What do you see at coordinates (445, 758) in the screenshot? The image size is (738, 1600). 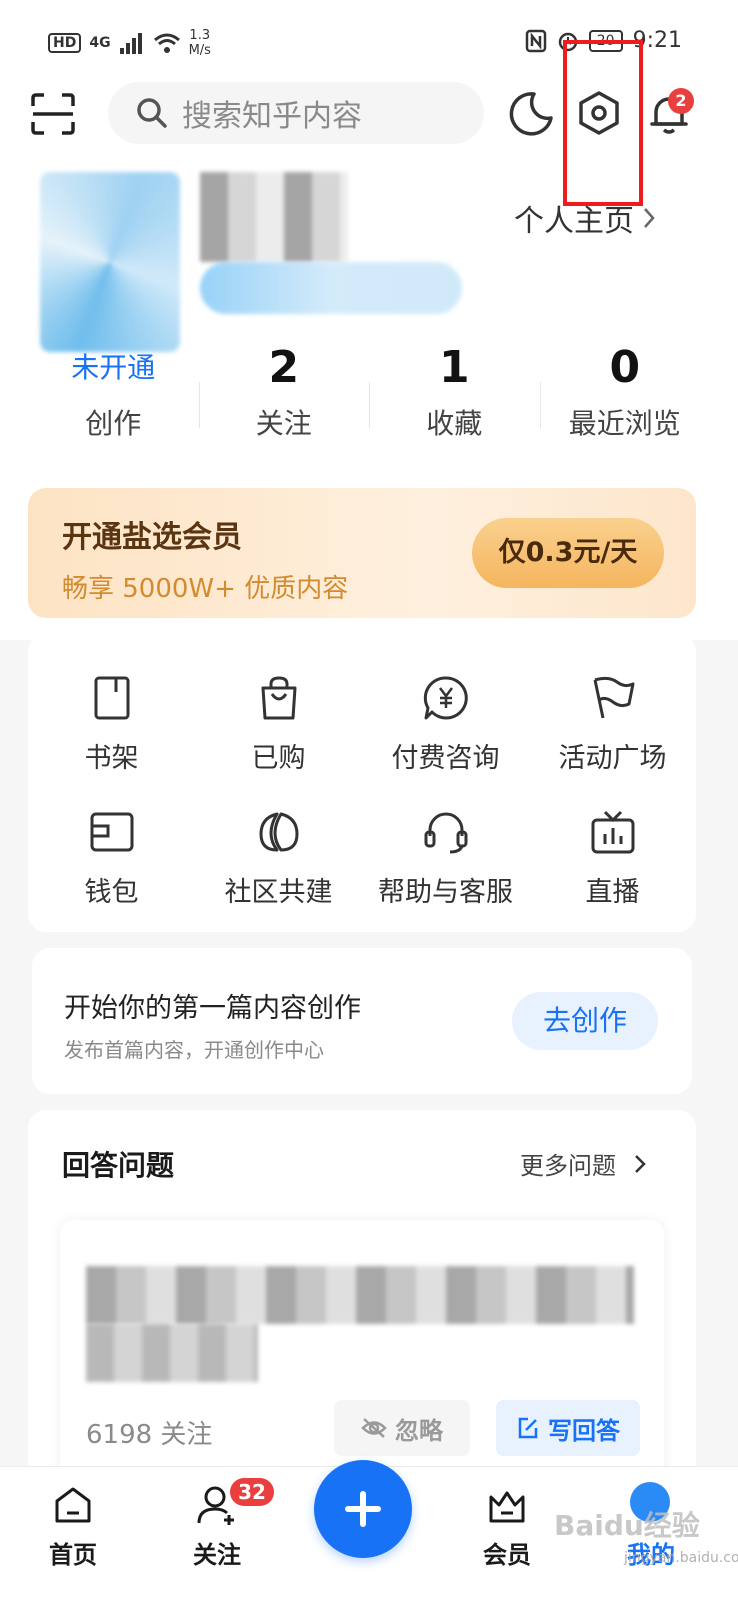 I see `service-label: 付费咨询` at bounding box center [445, 758].